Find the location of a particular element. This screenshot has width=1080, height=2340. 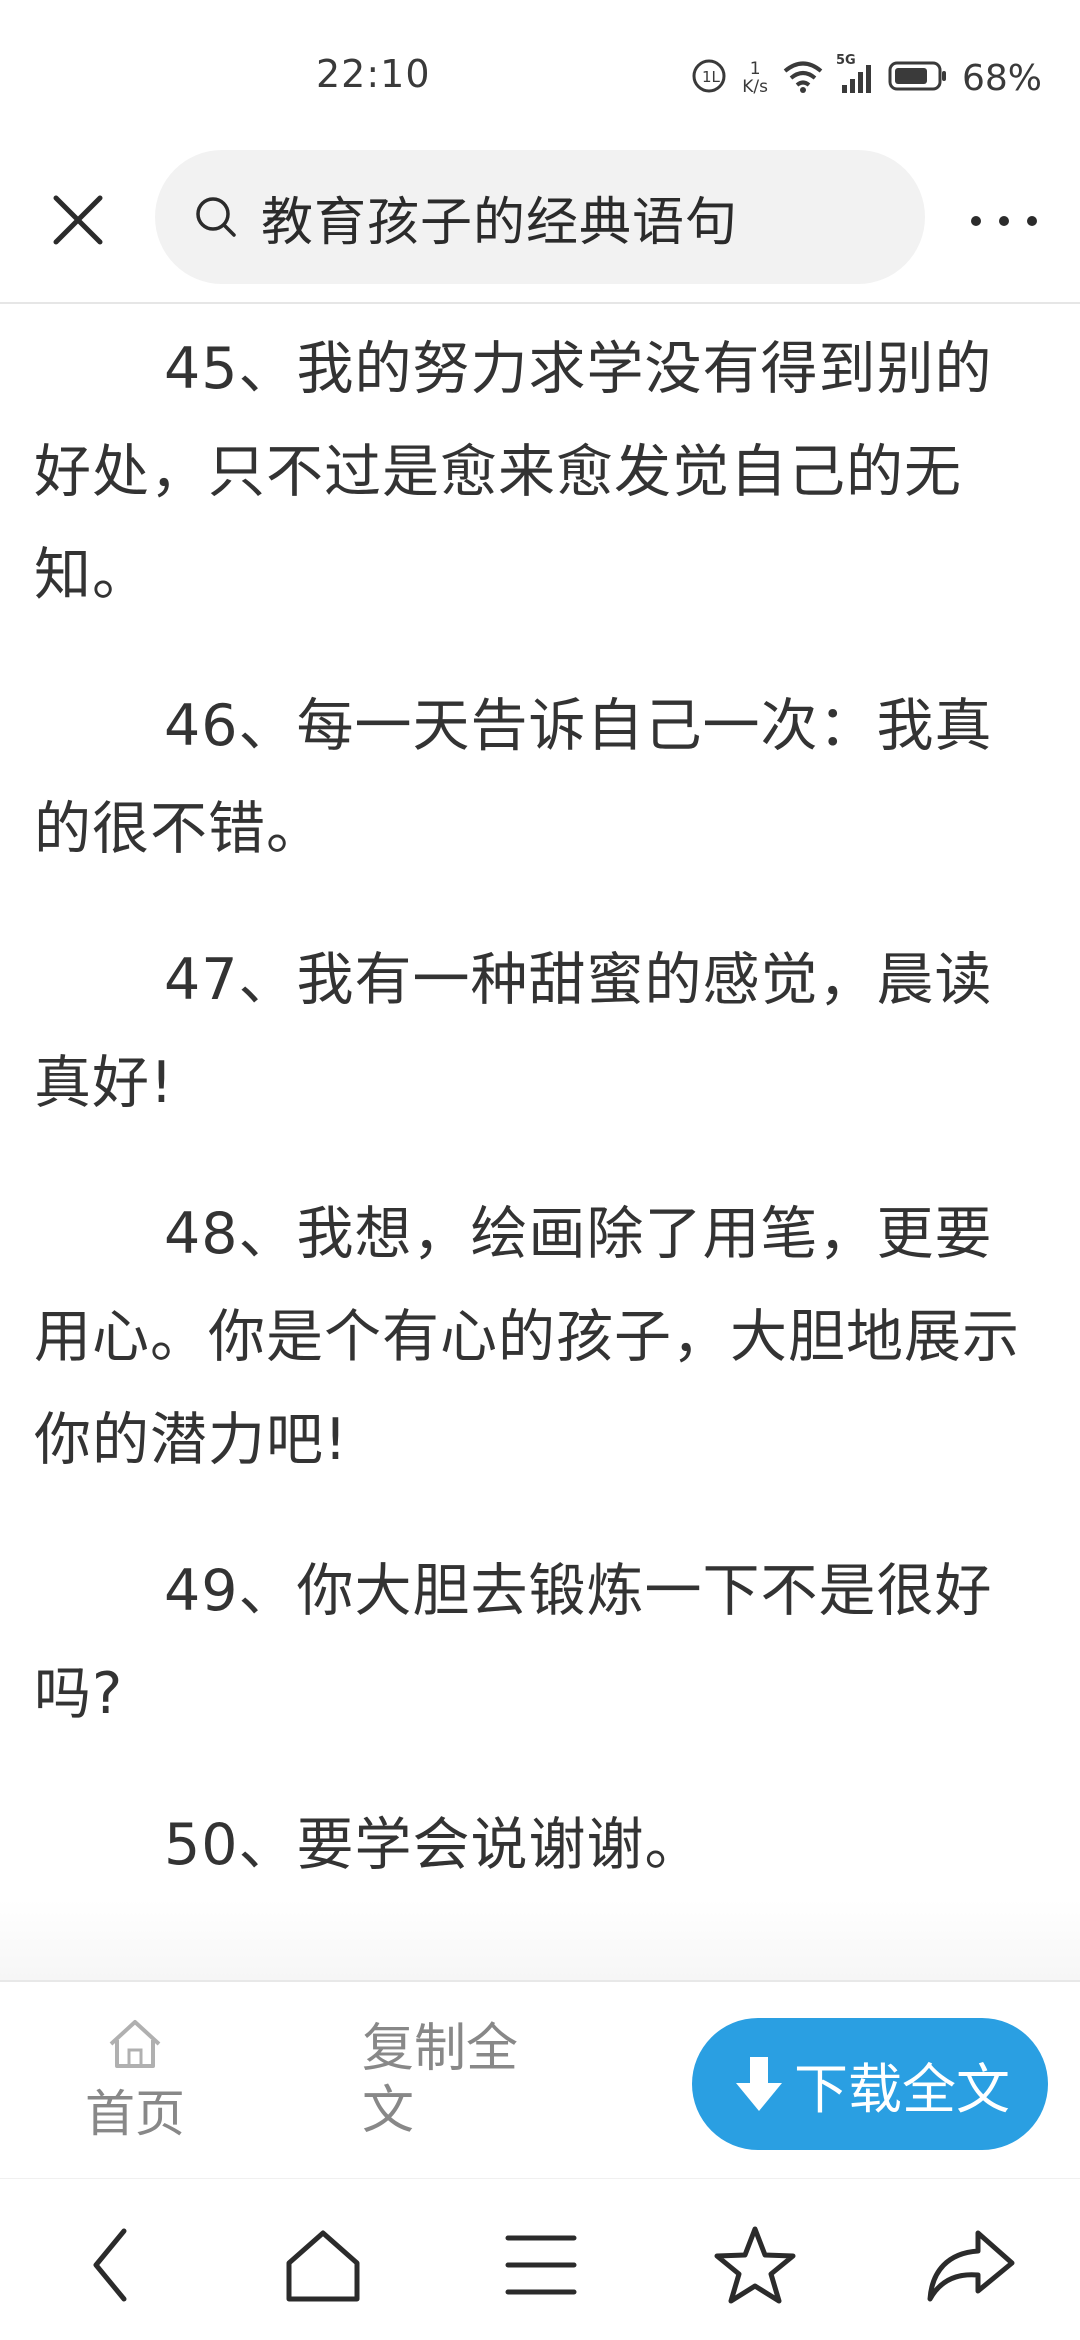

close-icon is located at coordinates (78, 220).